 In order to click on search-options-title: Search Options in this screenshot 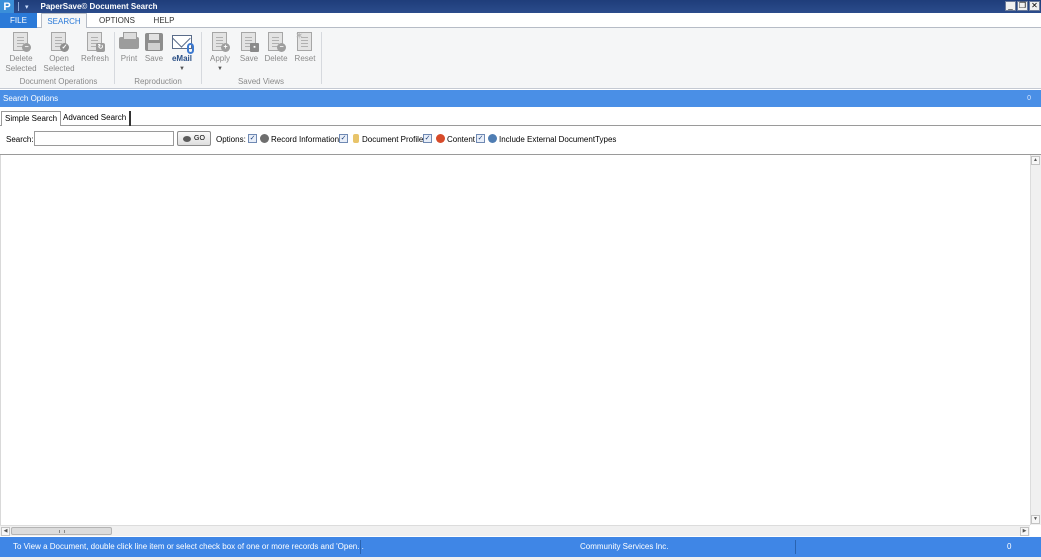, I will do `click(31, 98)`.